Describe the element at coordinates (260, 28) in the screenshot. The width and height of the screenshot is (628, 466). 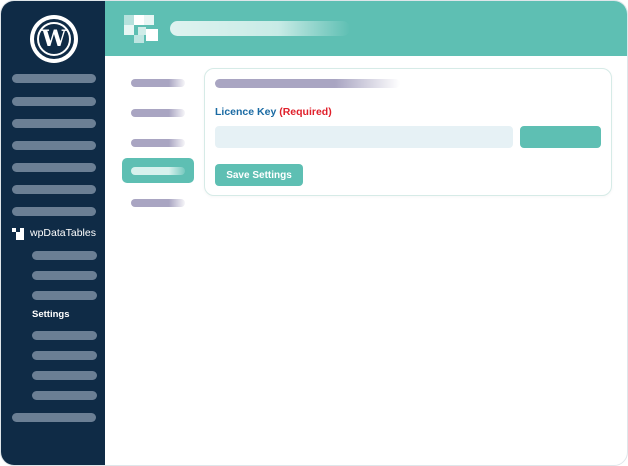
I see `page-title-placeholder` at that location.